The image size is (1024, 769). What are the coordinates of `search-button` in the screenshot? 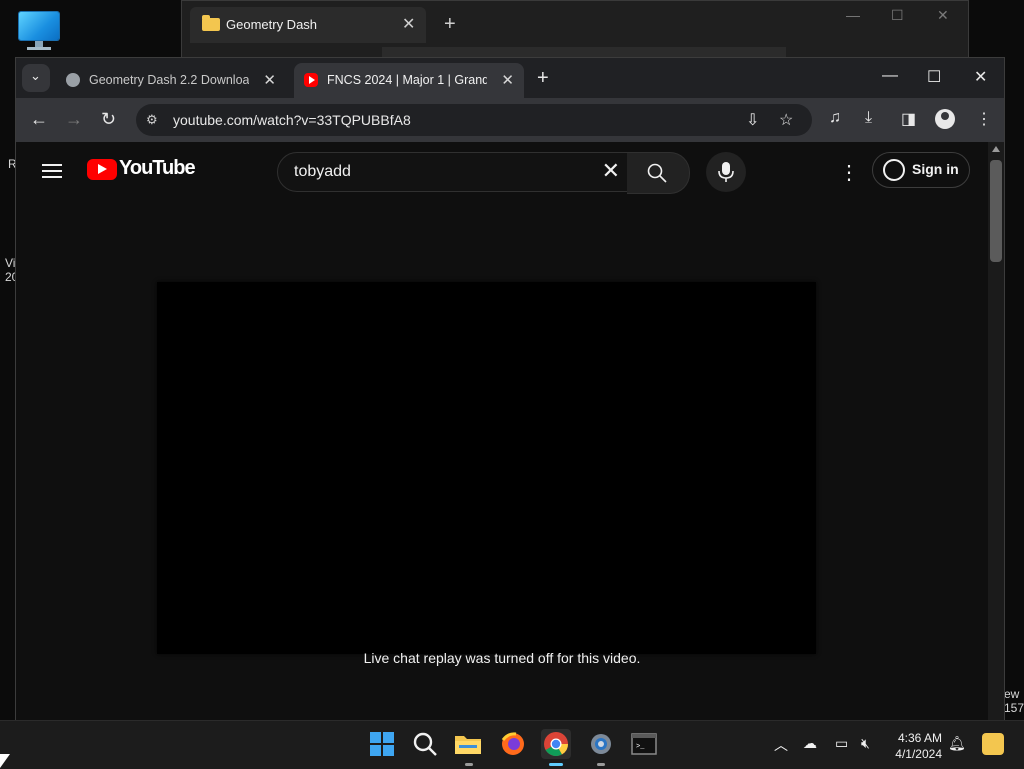 It's located at (658, 173).